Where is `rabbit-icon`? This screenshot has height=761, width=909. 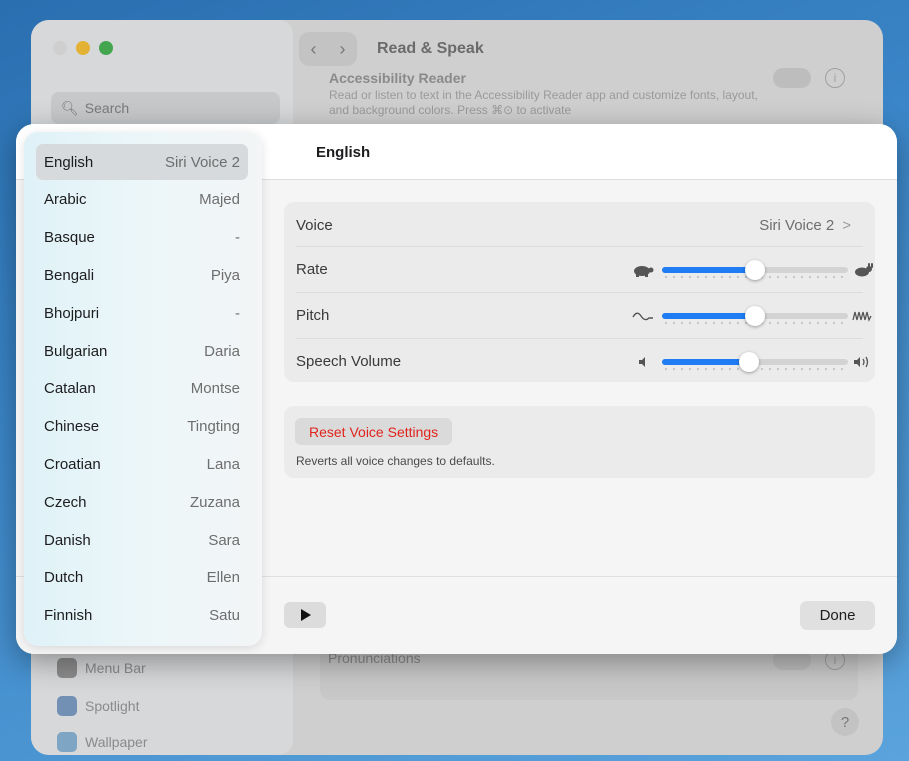
rabbit-icon is located at coordinates (863, 270).